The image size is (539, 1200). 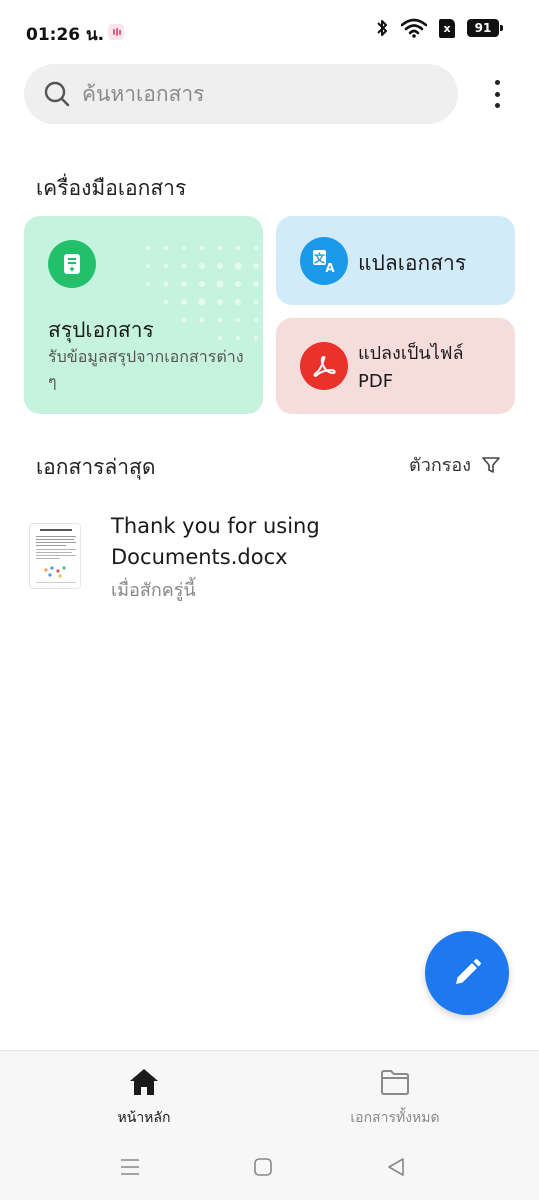 I want to click on bluetooth-icon, so click(x=382, y=28).